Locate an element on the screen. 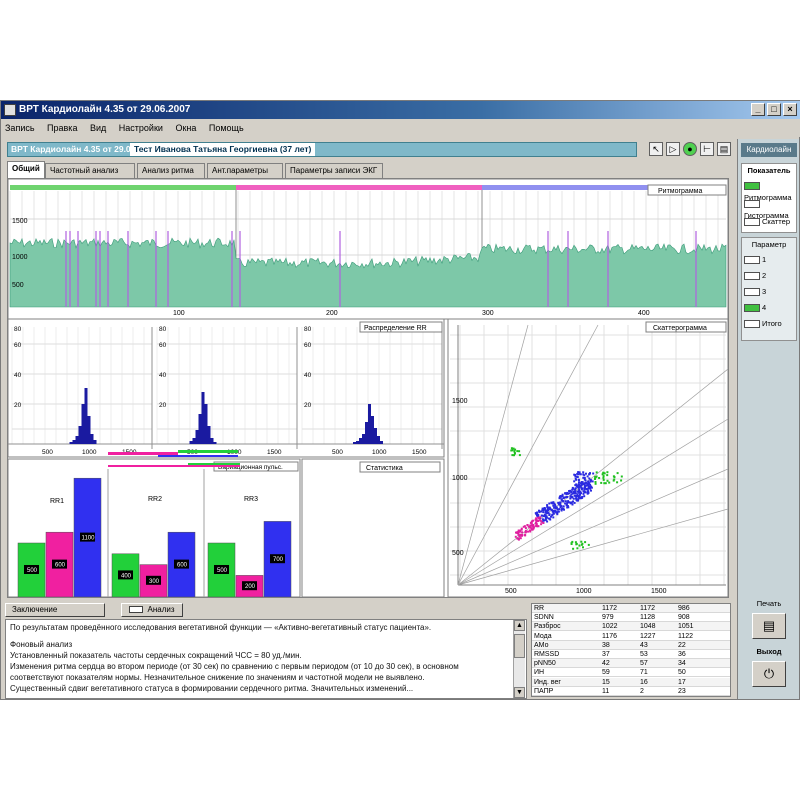 The height and width of the screenshot is (800, 800). stats-value: 17 is located at coordinates (682, 682).